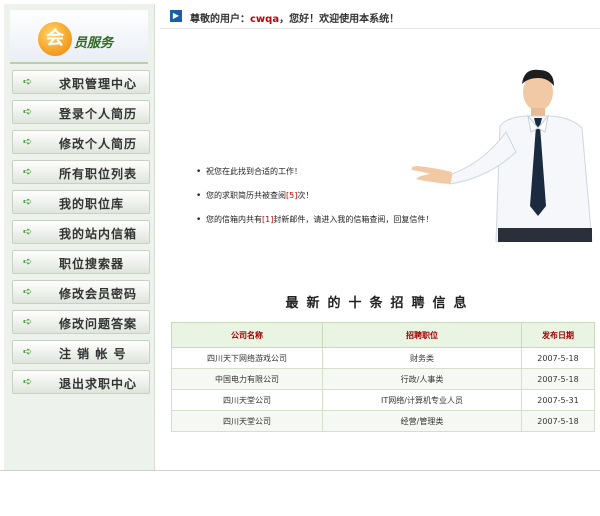 The height and width of the screenshot is (516, 600). What do you see at coordinates (305, 195) in the screenshot?
I see `resume-view-suffix: 次！` at bounding box center [305, 195].